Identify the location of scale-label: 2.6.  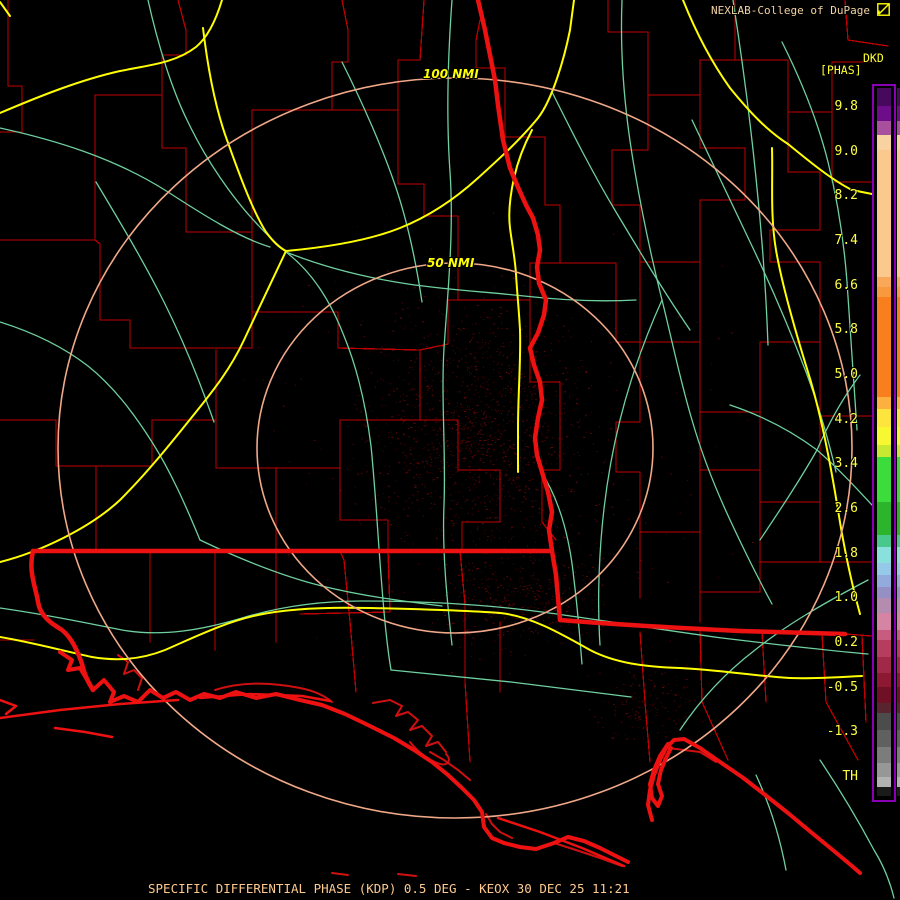
(846, 509).